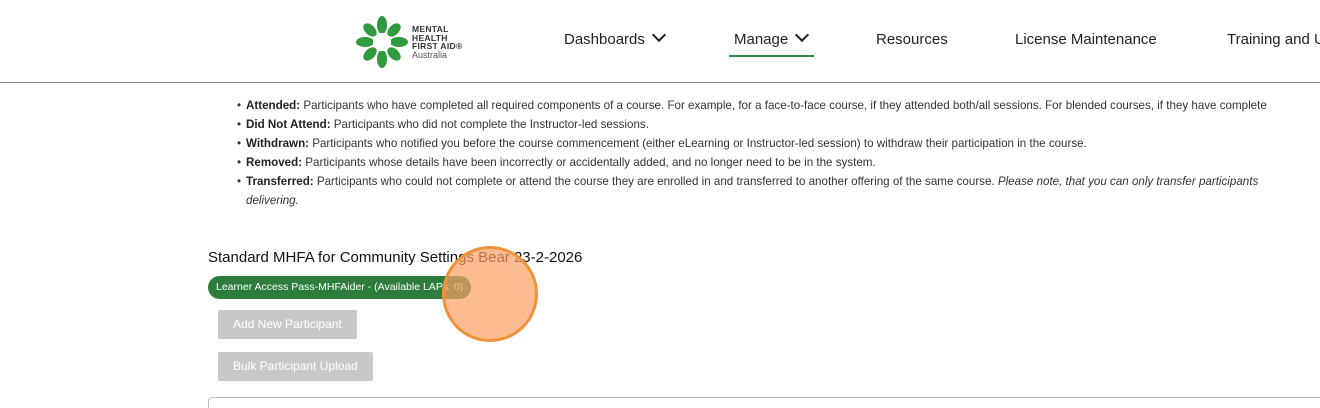 Image resolution: width=1320 pixels, height=408 pixels. What do you see at coordinates (1086, 39) in the screenshot?
I see `nav-license-maintenance: License Maintenance` at bounding box center [1086, 39].